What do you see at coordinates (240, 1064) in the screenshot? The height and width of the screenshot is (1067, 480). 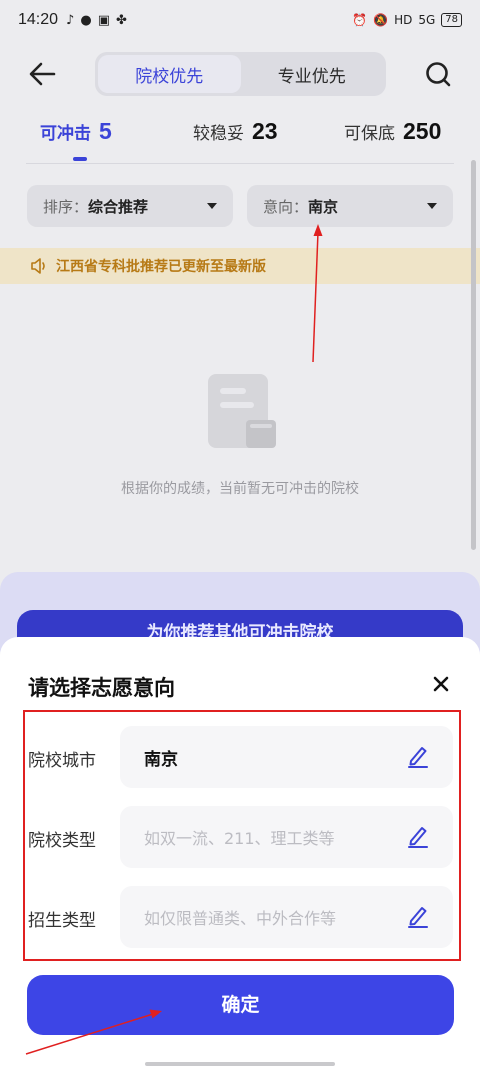 I see `home-indicator` at bounding box center [240, 1064].